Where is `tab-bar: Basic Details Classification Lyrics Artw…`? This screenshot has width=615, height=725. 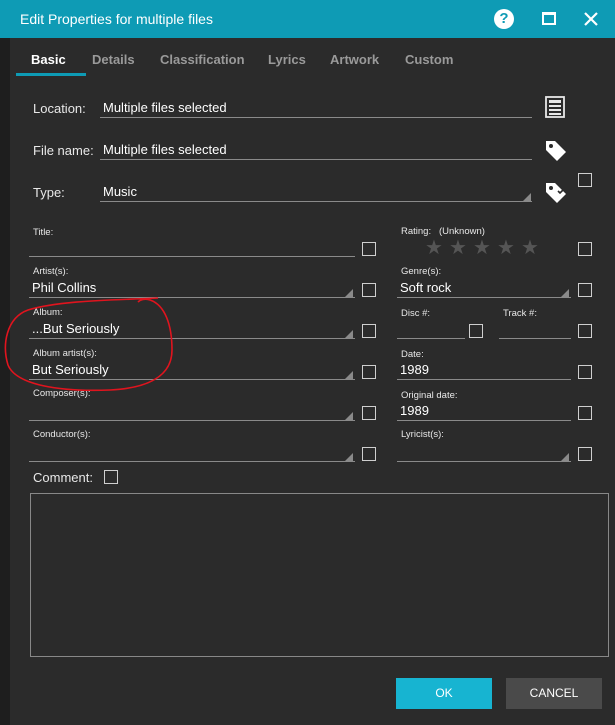 tab-bar: Basic Details Classification Lyrics Artw… is located at coordinates (312, 57).